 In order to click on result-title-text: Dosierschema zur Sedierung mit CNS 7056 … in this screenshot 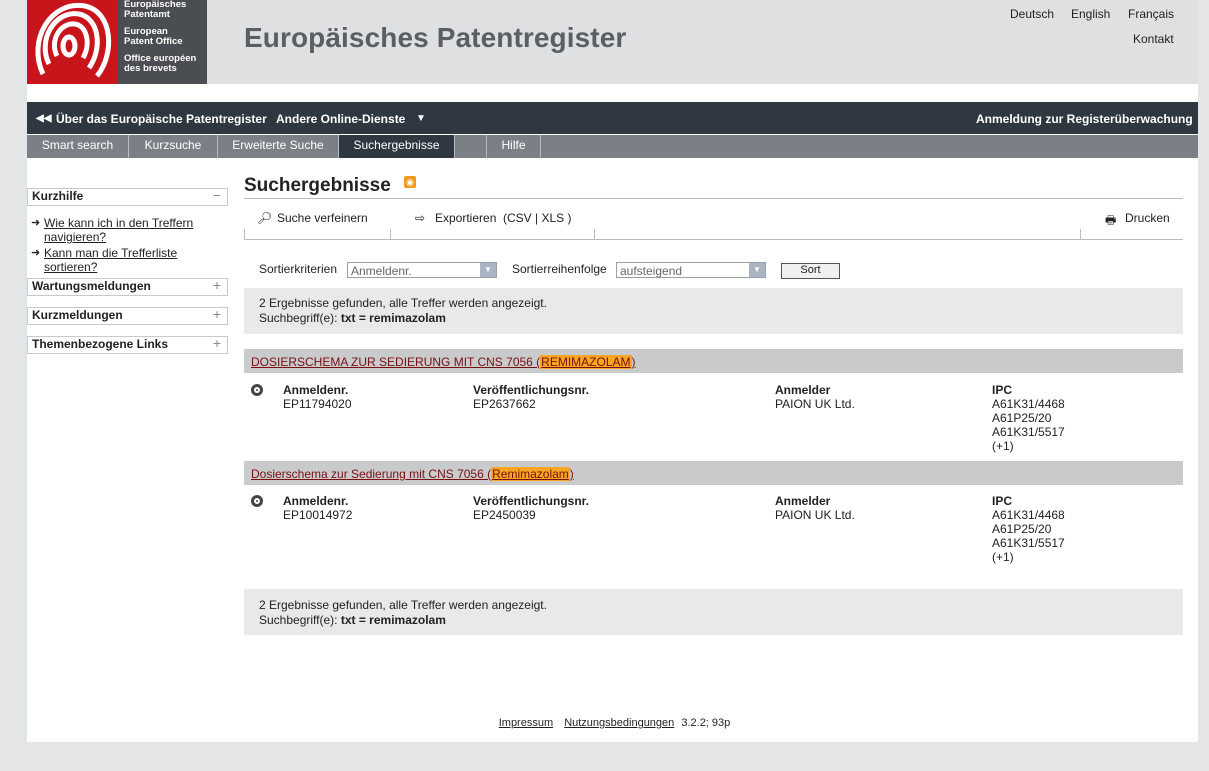, I will do `click(371, 474)`.